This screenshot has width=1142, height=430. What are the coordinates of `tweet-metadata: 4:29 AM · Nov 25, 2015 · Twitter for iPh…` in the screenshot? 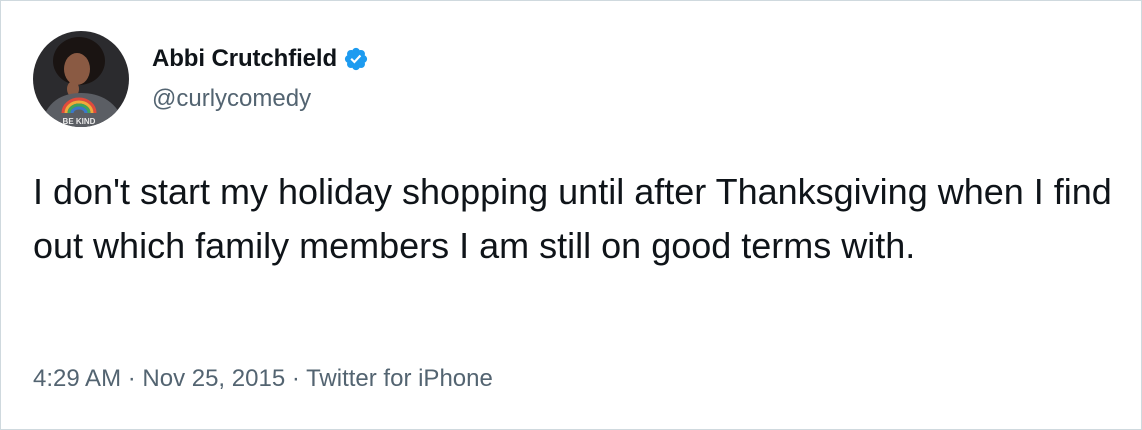 It's located at (263, 379).